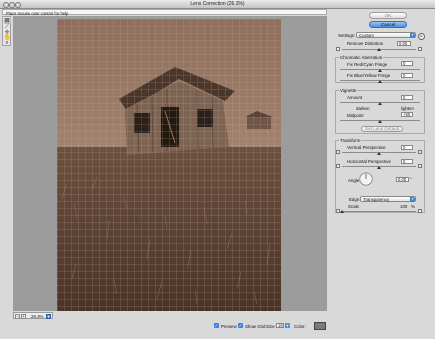  What do you see at coordinates (411, 179) in the screenshot?
I see `angle-unit: °` at bounding box center [411, 179].